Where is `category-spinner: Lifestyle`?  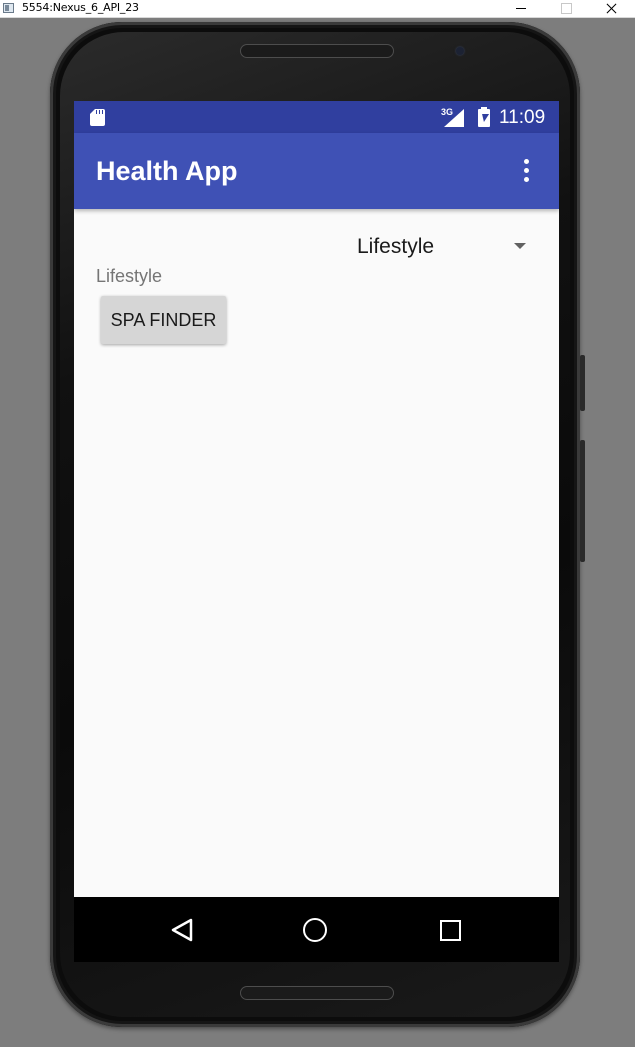 category-spinner: Lifestyle is located at coordinates (447, 247).